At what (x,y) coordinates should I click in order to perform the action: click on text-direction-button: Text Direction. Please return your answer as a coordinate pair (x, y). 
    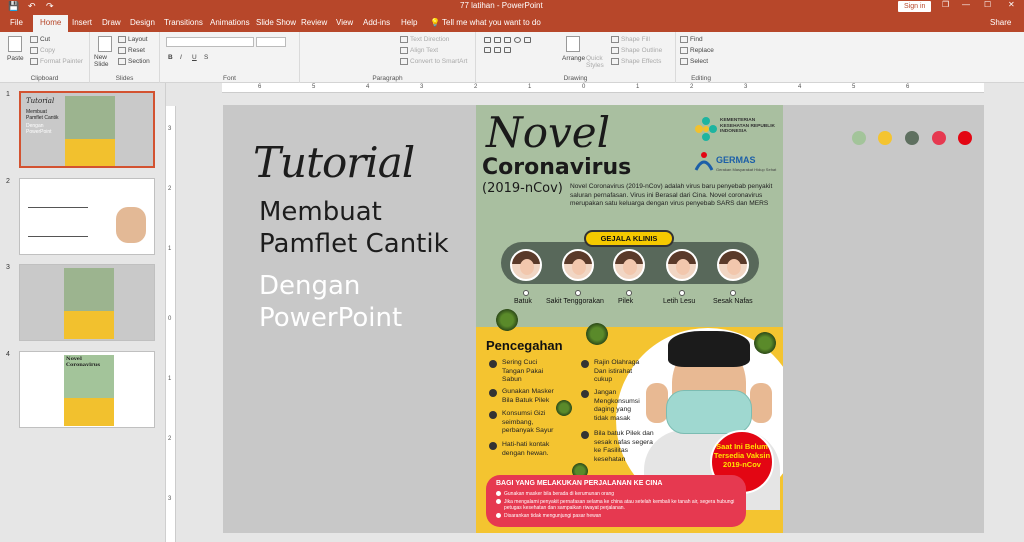
    Looking at the image, I should click on (424, 39).